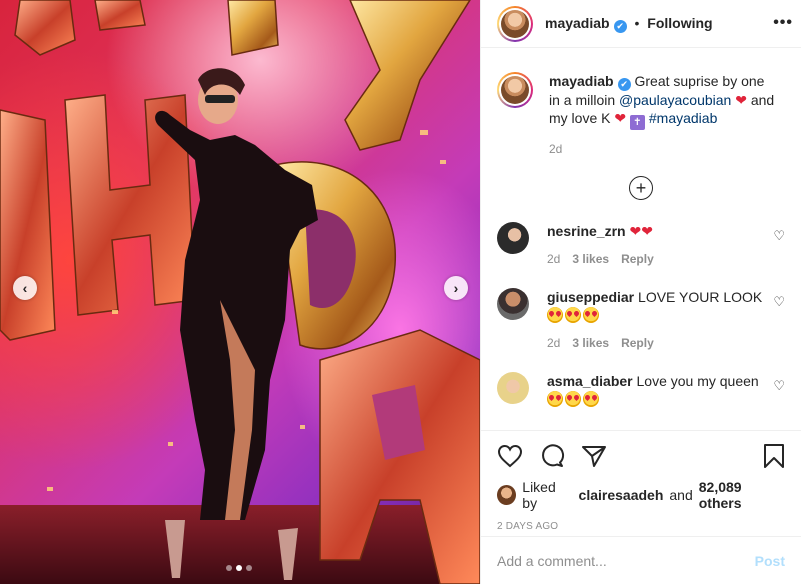 The image size is (801, 584). Describe the element at coordinates (681, 495) in the screenshot. I see `liked-by-and: and` at that location.